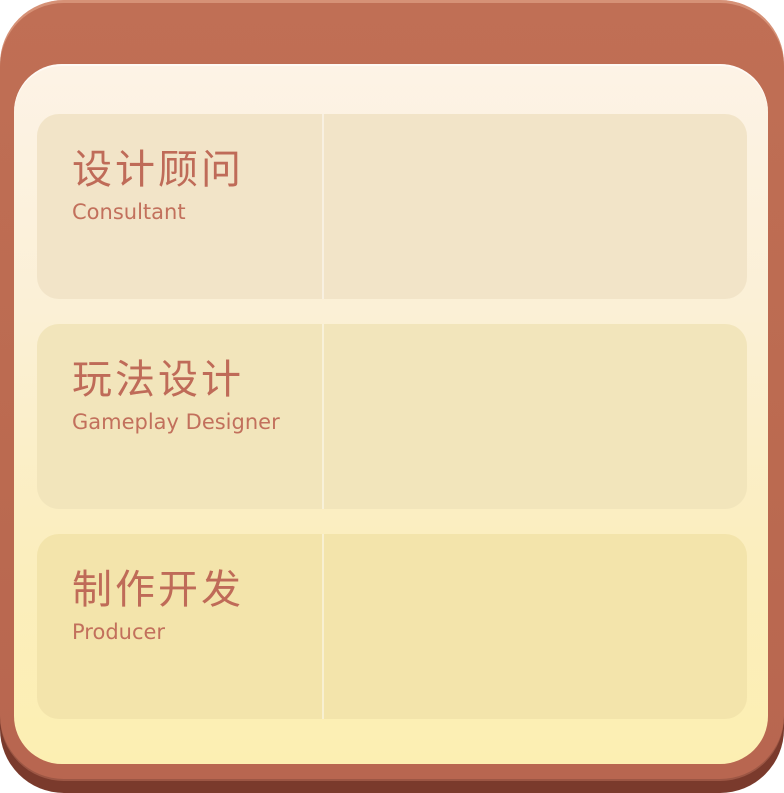 The image size is (784, 793). What do you see at coordinates (158, 170) in the screenshot?
I see `role-title-cn: 设计顾问` at bounding box center [158, 170].